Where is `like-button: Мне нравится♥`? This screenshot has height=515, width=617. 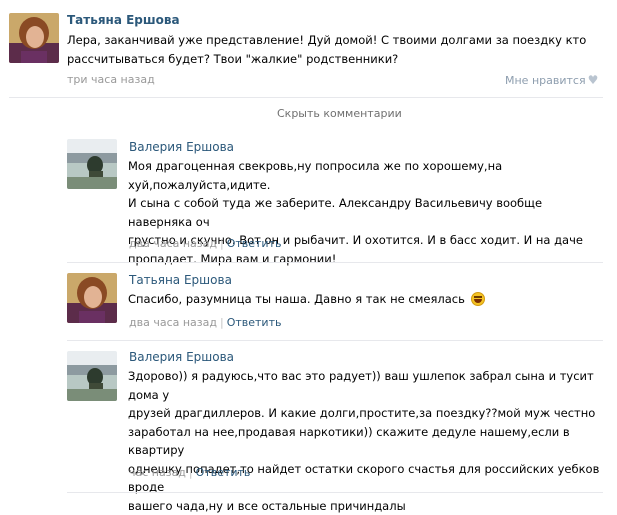
like-button: Мне нравится♥ is located at coordinates (551, 80).